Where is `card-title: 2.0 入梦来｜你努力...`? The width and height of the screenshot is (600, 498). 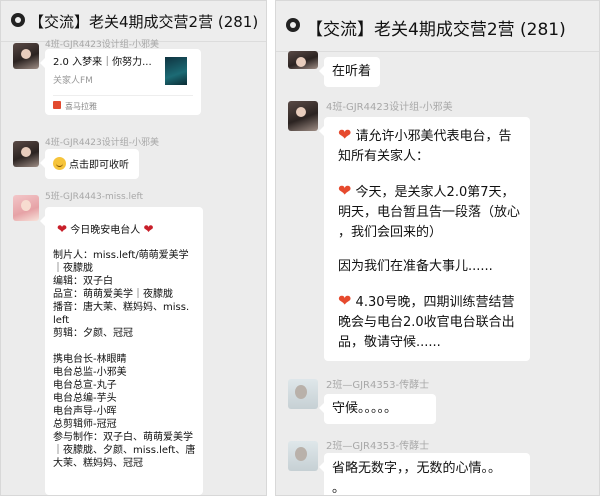 card-title: 2.0 入梦来｜你努力... is located at coordinates (102, 62).